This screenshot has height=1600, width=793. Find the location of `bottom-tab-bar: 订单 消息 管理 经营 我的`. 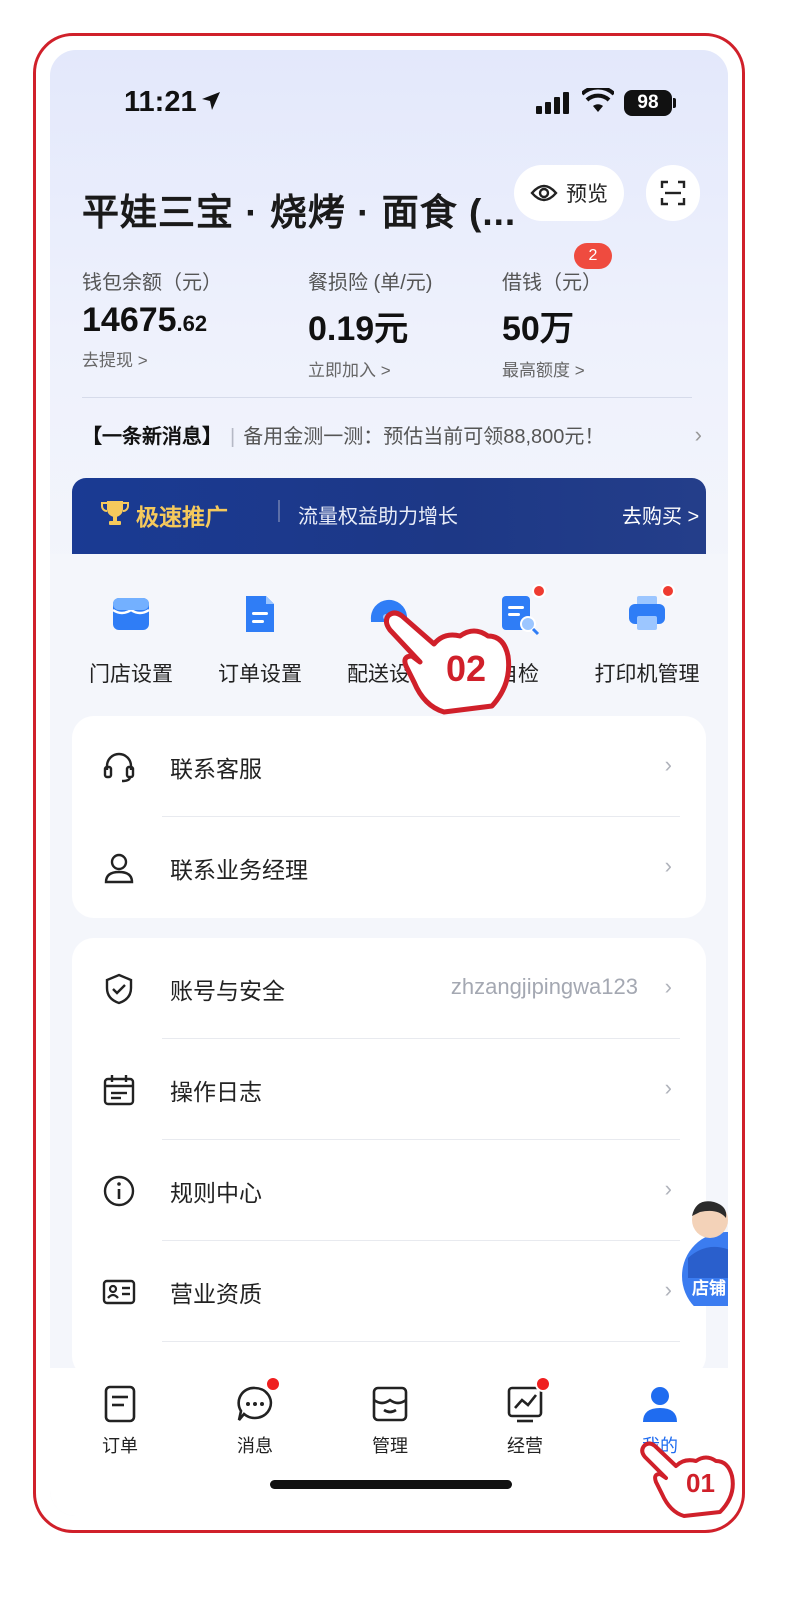

bottom-tab-bar: 订单 消息 管理 经营 我的 is located at coordinates (389, 1442).